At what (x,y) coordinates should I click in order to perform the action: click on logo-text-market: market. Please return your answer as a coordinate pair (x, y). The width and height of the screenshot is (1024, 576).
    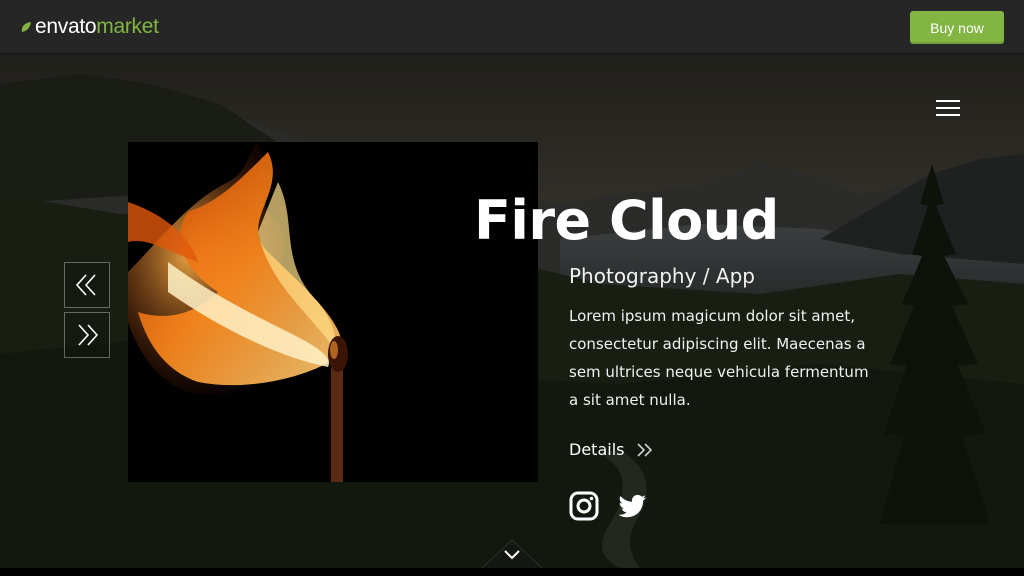
    Looking at the image, I should click on (127, 26).